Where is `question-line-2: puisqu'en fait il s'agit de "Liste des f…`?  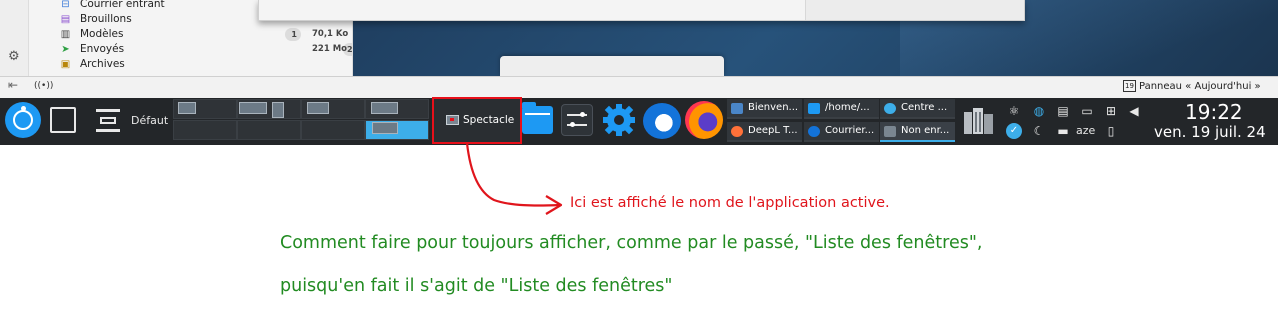 question-line-2: puisqu'en fait il s'agit de "Liste des f… is located at coordinates (476, 286).